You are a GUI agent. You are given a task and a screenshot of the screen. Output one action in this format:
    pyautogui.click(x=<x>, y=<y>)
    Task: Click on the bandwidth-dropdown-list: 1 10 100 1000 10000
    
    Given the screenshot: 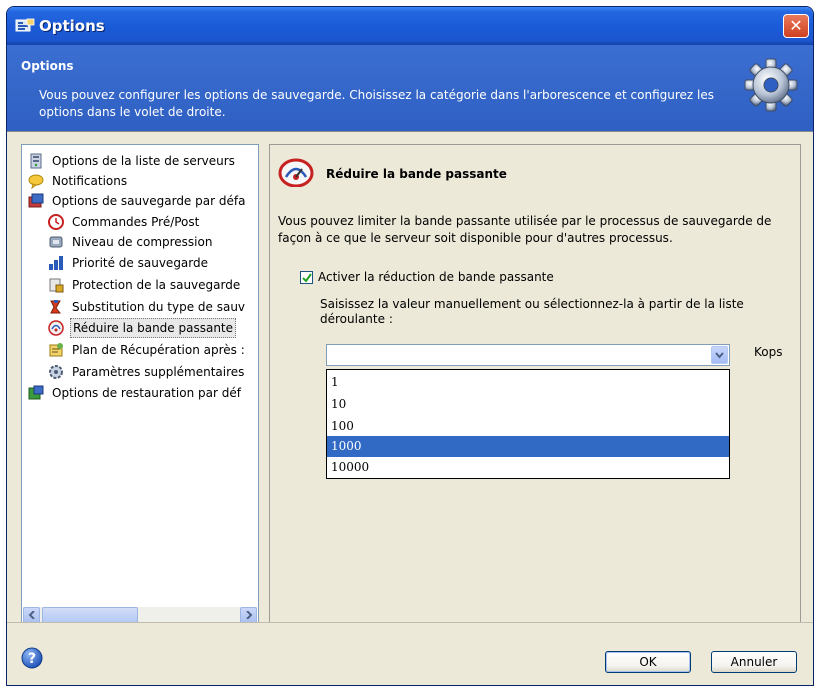 What is the action you would take?
    pyautogui.click(x=528, y=424)
    